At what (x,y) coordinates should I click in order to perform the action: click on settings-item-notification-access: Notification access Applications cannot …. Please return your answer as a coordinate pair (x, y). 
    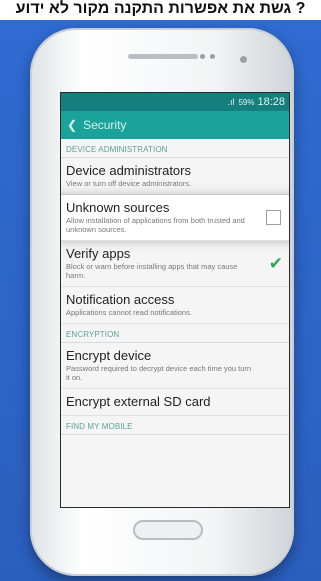
    Looking at the image, I should click on (175, 305).